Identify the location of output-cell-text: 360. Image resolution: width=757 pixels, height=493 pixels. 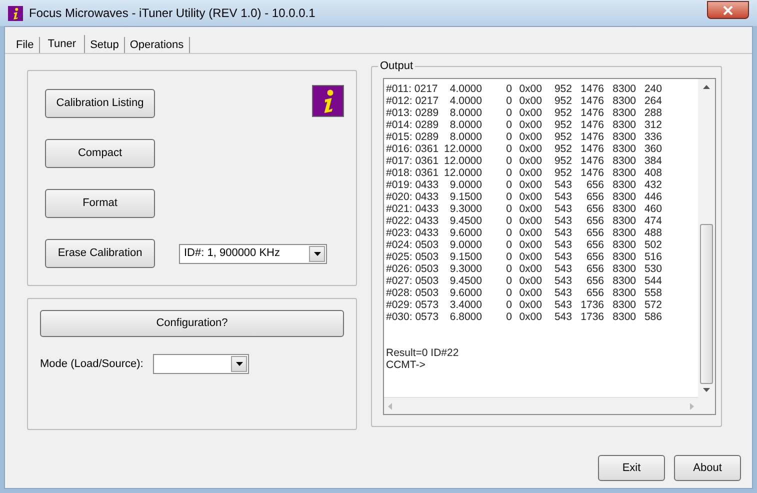
(652, 149).